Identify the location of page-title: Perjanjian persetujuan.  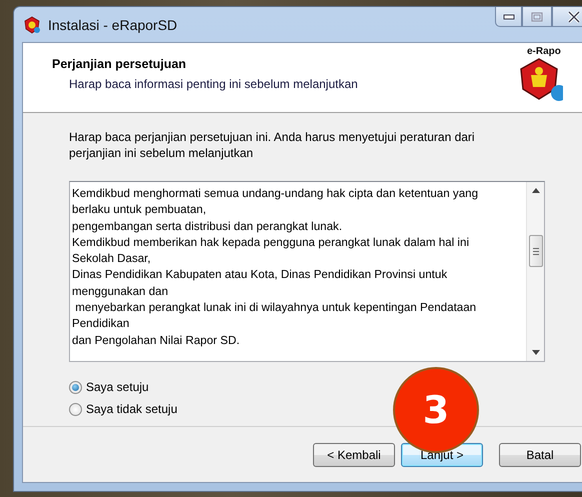
(120, 64).